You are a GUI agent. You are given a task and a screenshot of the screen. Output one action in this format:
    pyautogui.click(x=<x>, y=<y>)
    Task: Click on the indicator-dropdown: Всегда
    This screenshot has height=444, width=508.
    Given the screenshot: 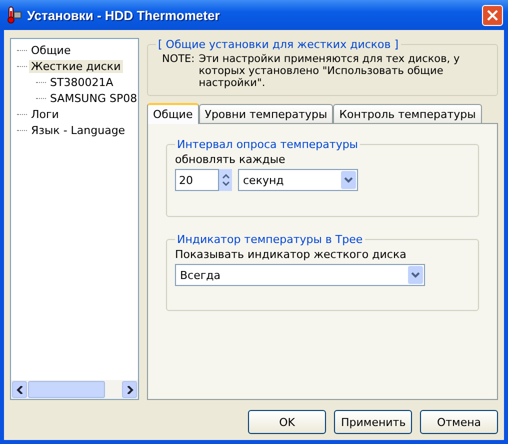 What is the action you would take?
    pyautogui.click(x=300, y=275)
    